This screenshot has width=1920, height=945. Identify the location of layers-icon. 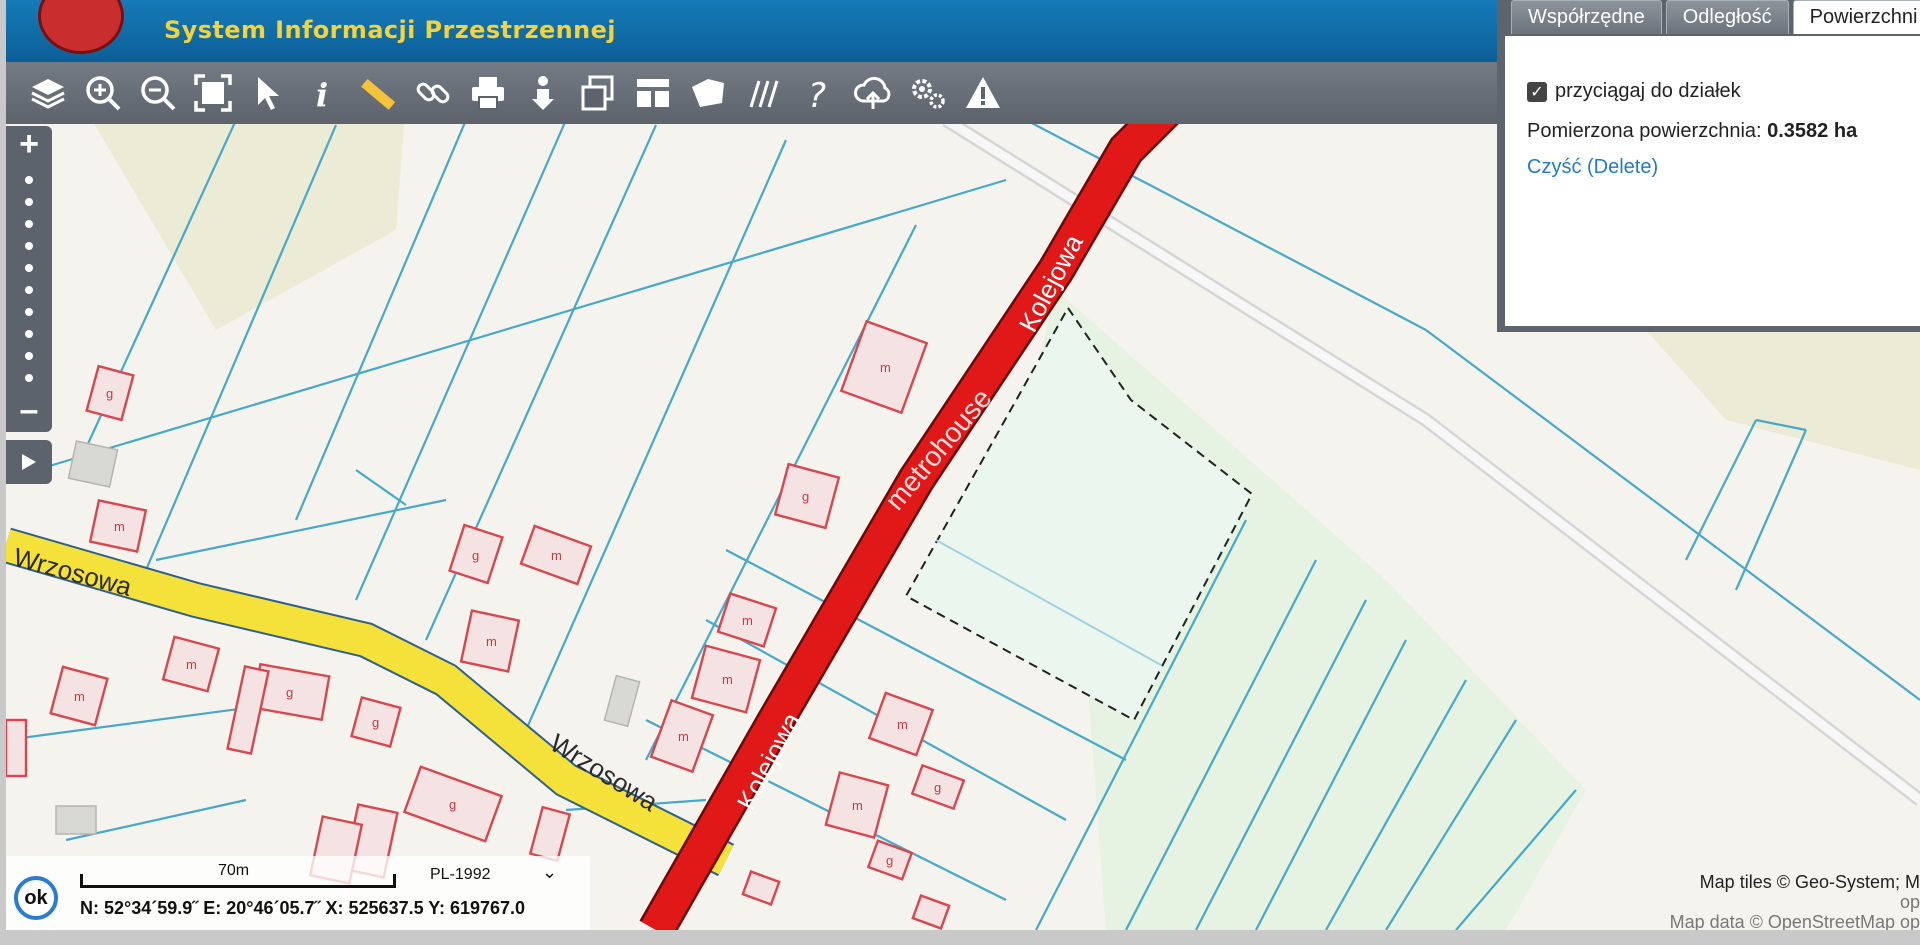
(47, 93).